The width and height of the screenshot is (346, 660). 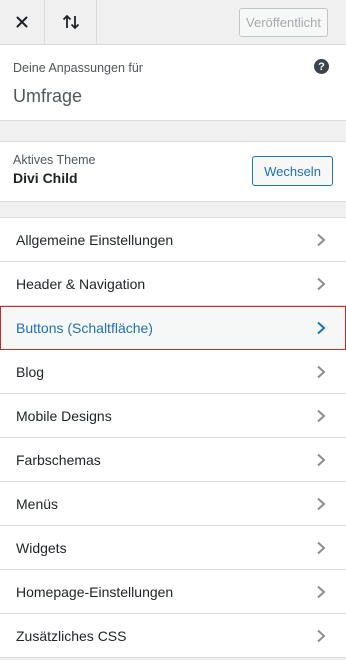 I want to click on reorder-button, so click(x=71, y=22).